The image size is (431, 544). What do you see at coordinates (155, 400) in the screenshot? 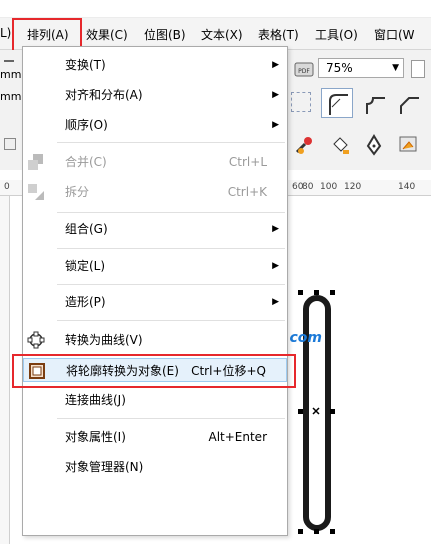
I see `menu-item-join-curves: 连接曲线(J)` at bounding box center [155, 400].